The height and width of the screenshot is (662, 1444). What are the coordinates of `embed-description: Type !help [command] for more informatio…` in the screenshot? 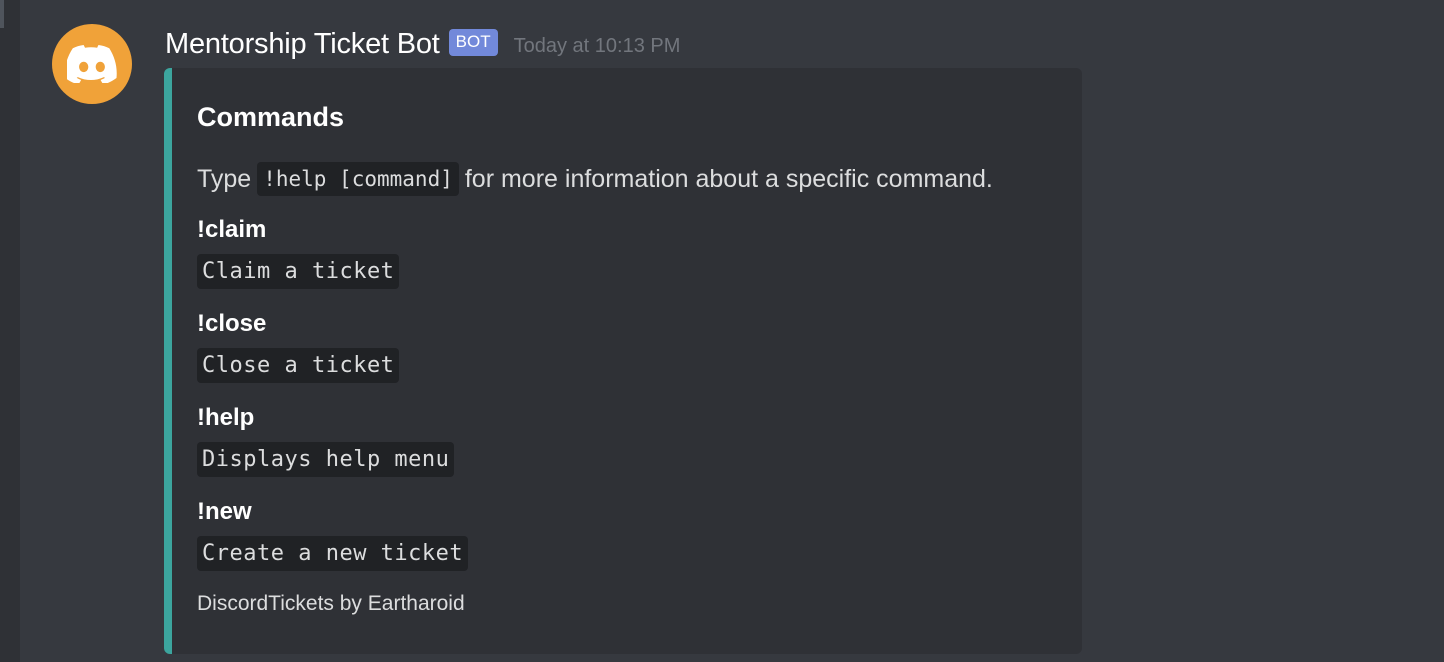 It's located at (595, 179).